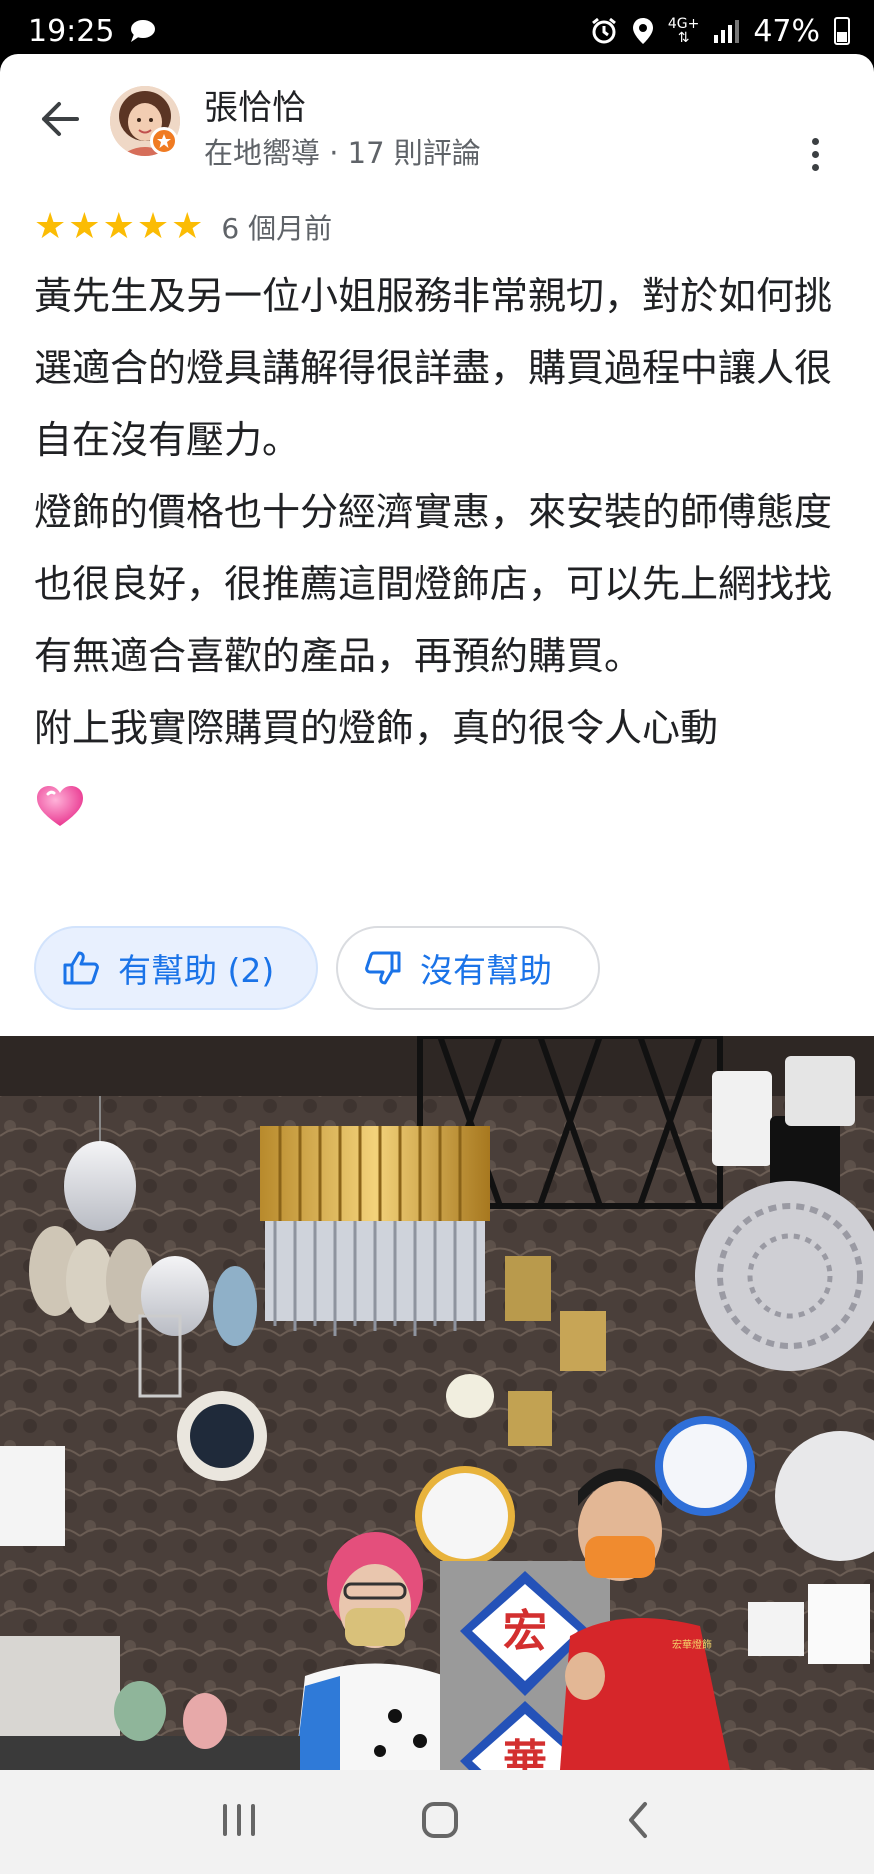 The image size is (874, 1874). I want to click on recent-apps-icon, so click(239, 1820).